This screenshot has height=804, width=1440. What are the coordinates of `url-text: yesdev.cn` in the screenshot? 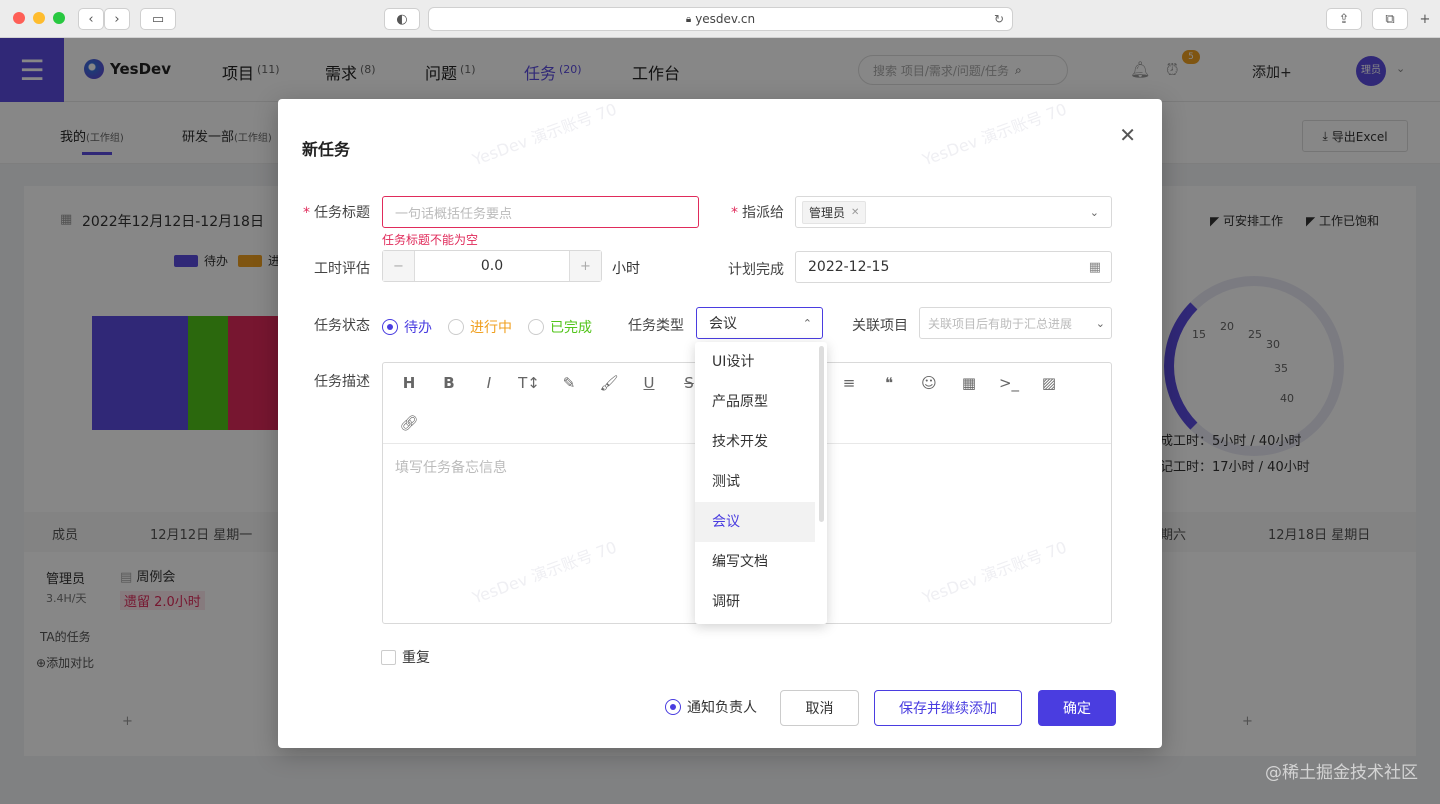 It's located at (725, 19).